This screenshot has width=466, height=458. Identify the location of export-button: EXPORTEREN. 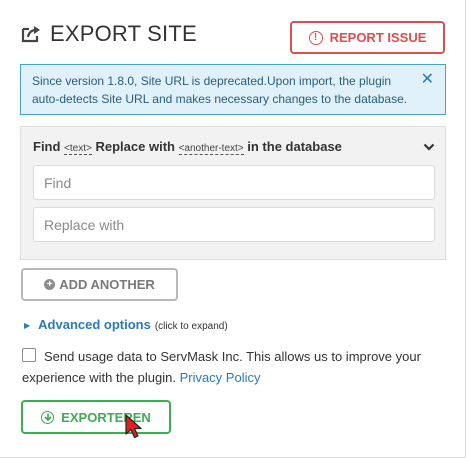
(96, 417).